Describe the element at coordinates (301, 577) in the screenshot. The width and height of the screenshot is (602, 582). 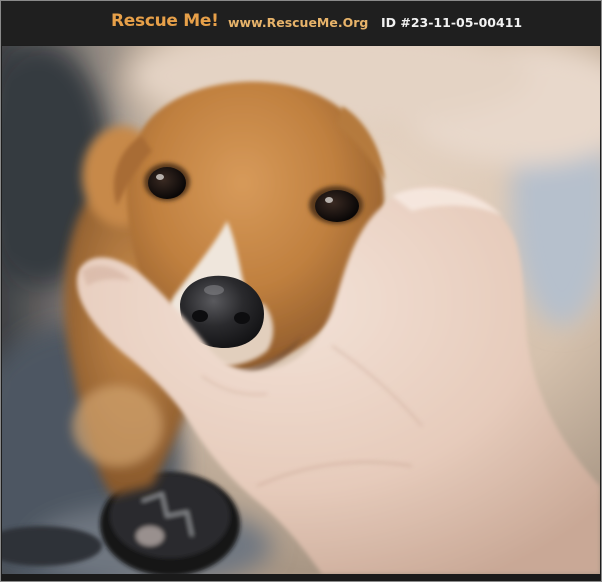
I see `bottom-bar` at that location.